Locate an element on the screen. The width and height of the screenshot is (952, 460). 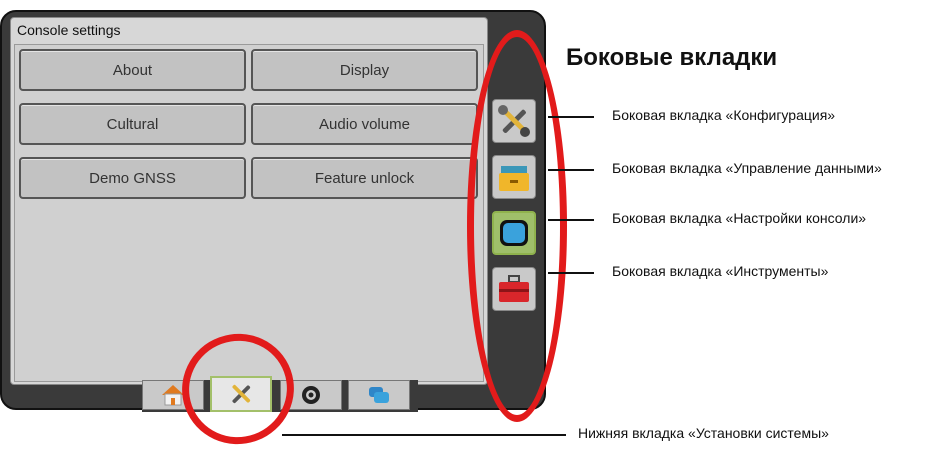
callout-console-settings: Боковая вкладка «Настройки консоли» is located at coordinates (739, 218).